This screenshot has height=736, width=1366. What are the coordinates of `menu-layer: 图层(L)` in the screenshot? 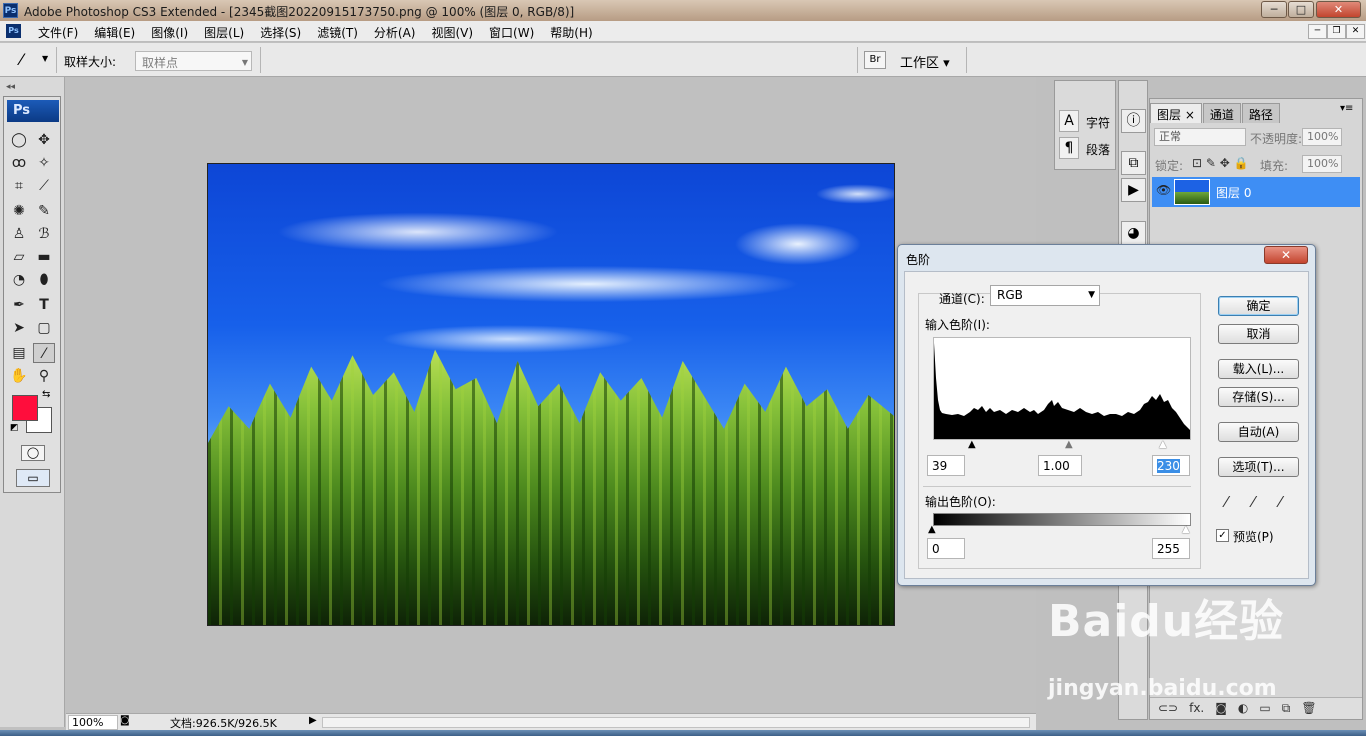 It's located at (224, 32).